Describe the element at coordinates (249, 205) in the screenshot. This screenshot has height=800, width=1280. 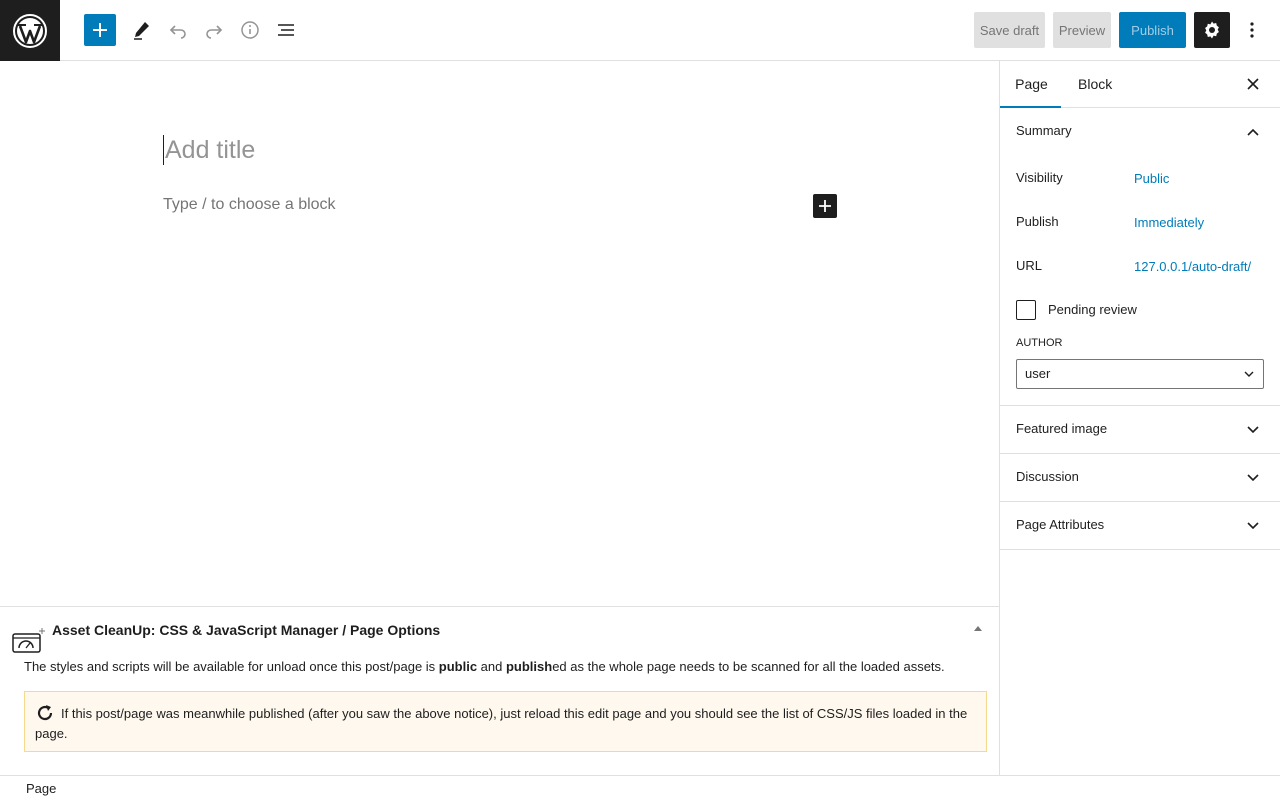
I see `block-placeholder: Type / to choose a block` at that location.